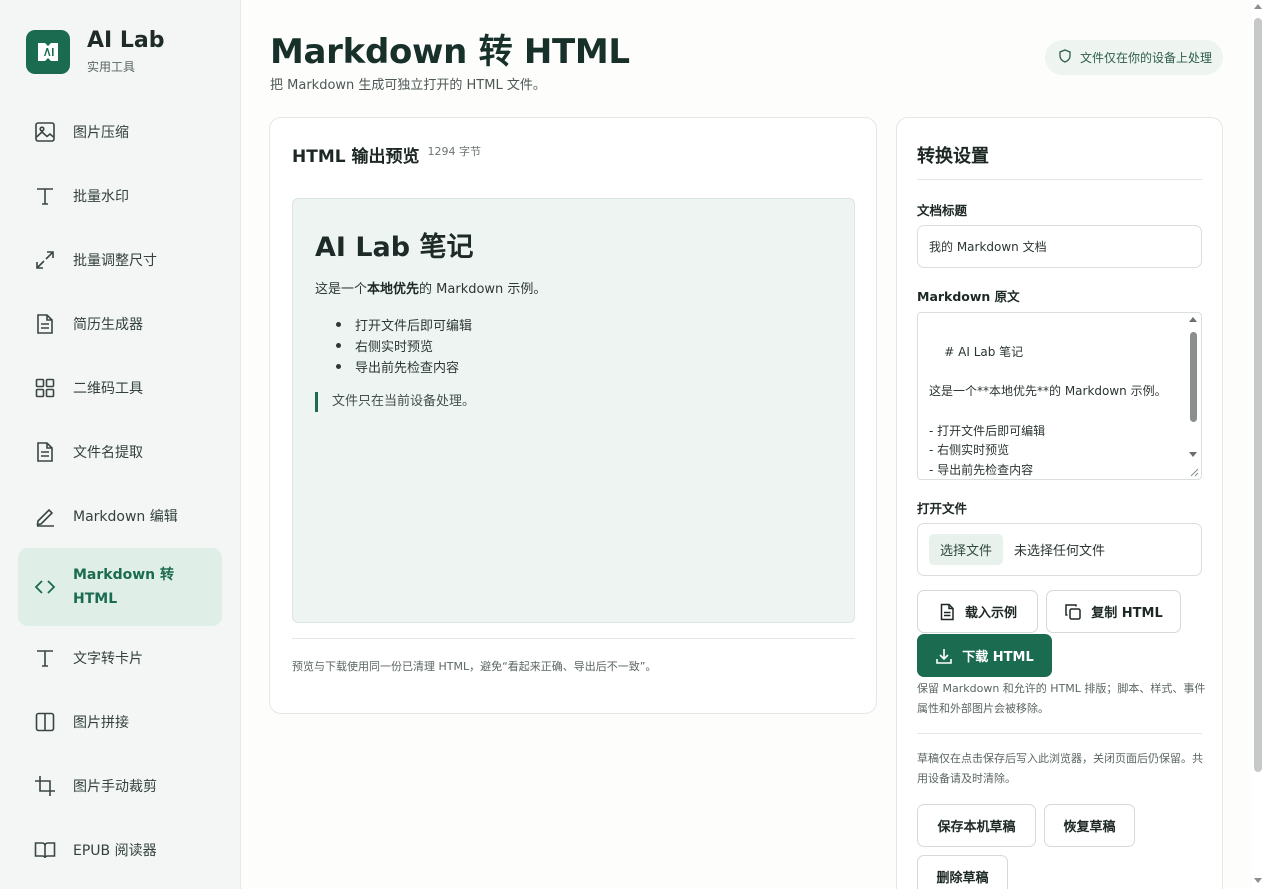 The height and width of the screenshot is (889, 1265). I want to click on sidebar-item-markdown-to-html: Markdown 转 HTML, so click(120, 587).